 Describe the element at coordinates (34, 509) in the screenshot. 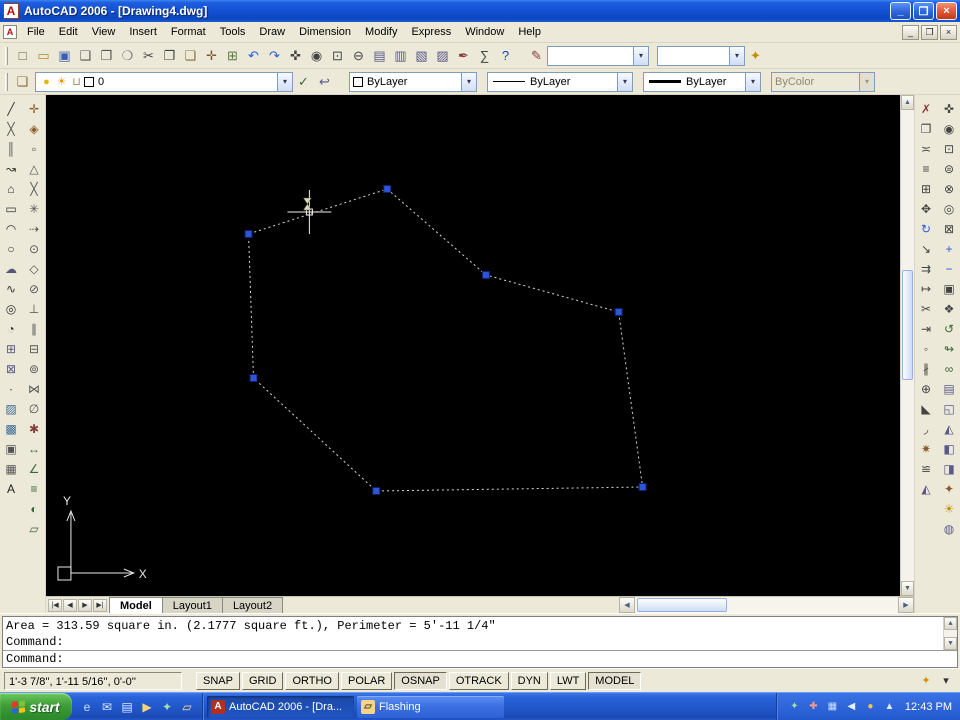

I see `locate-point-icon: ◐` at that location.